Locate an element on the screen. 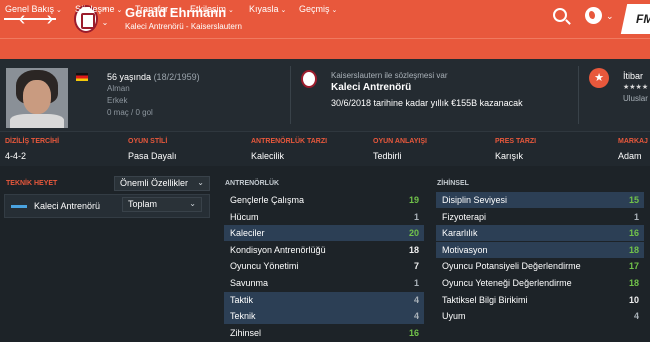 The width and height of the screenshot is (650, 342). germany-flag-icon is located at coordinates (82, 77).